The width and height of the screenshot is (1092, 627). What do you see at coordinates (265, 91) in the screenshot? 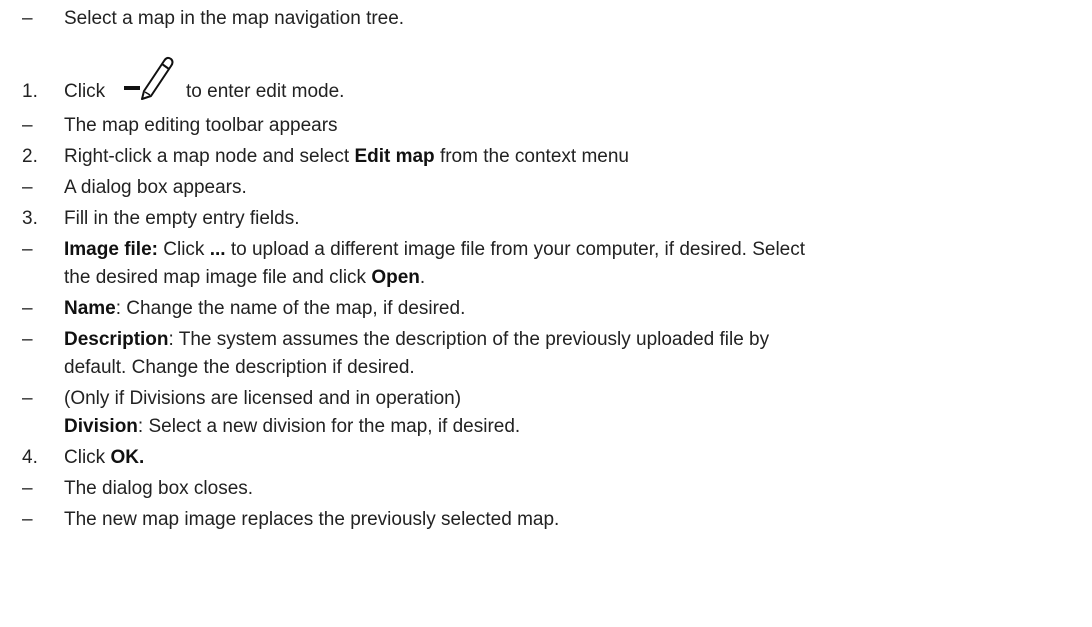
I see `step-text-suffix: to enter edit mode.` at bounding box center [265, 91].